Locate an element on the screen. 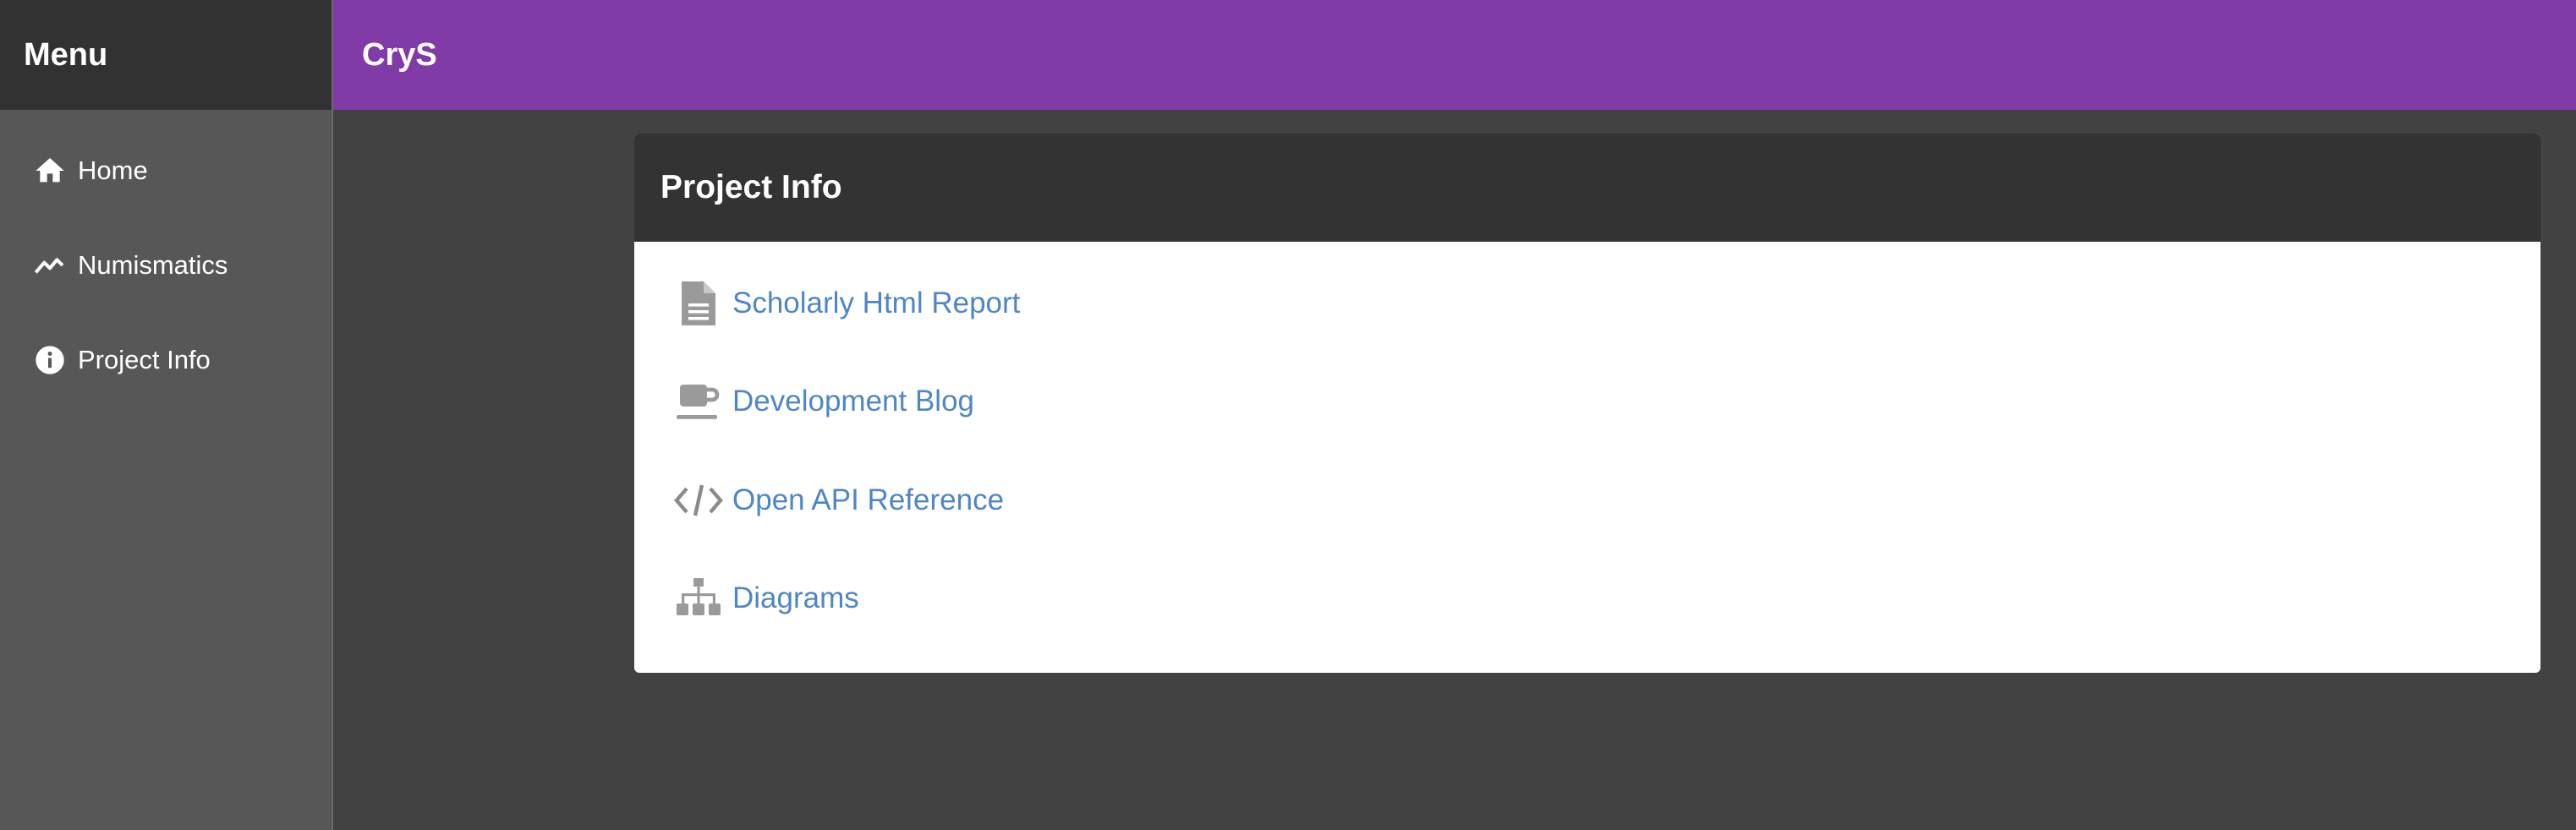 This screenshot has width=2576, height=830. info-icon is located at coordinates (50, 360).